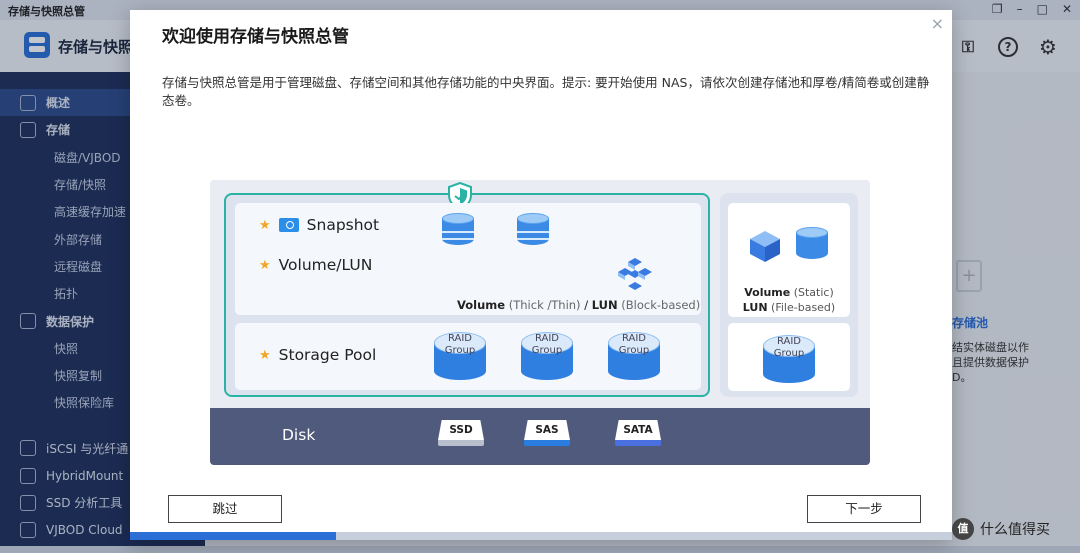 This screenshot has height=553, width=1080. What do you see at coordinates (635, 274) in the screenshot?
I see `block-lun-icon` at bounding box center [635, 274].